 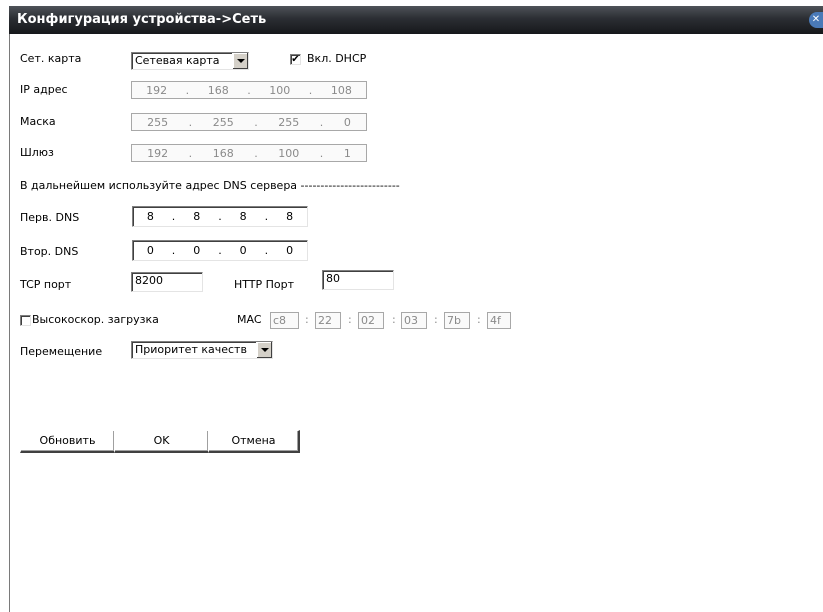 What do you see at coordinates (414, 320) in the screenshot?
I see `mac-octet-4: 03` at bounding box center [414, 320].